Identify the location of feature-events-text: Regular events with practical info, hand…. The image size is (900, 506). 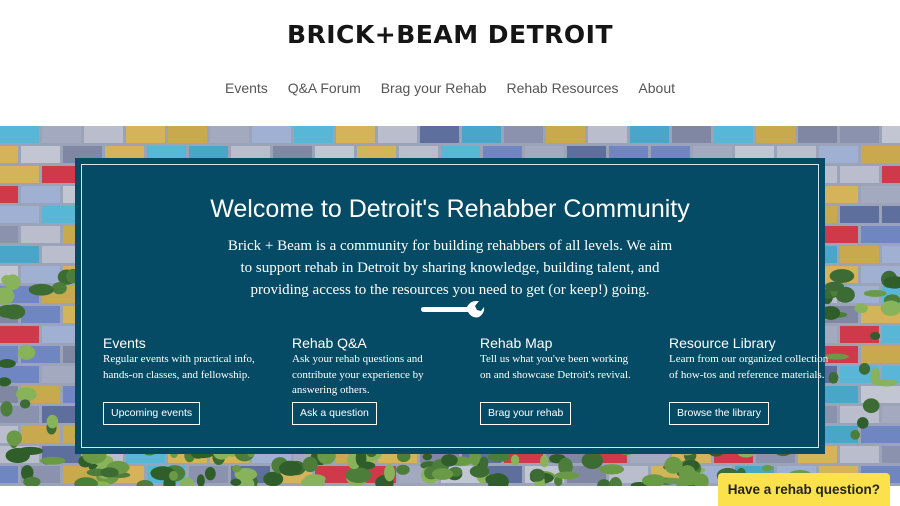
(179, 367).